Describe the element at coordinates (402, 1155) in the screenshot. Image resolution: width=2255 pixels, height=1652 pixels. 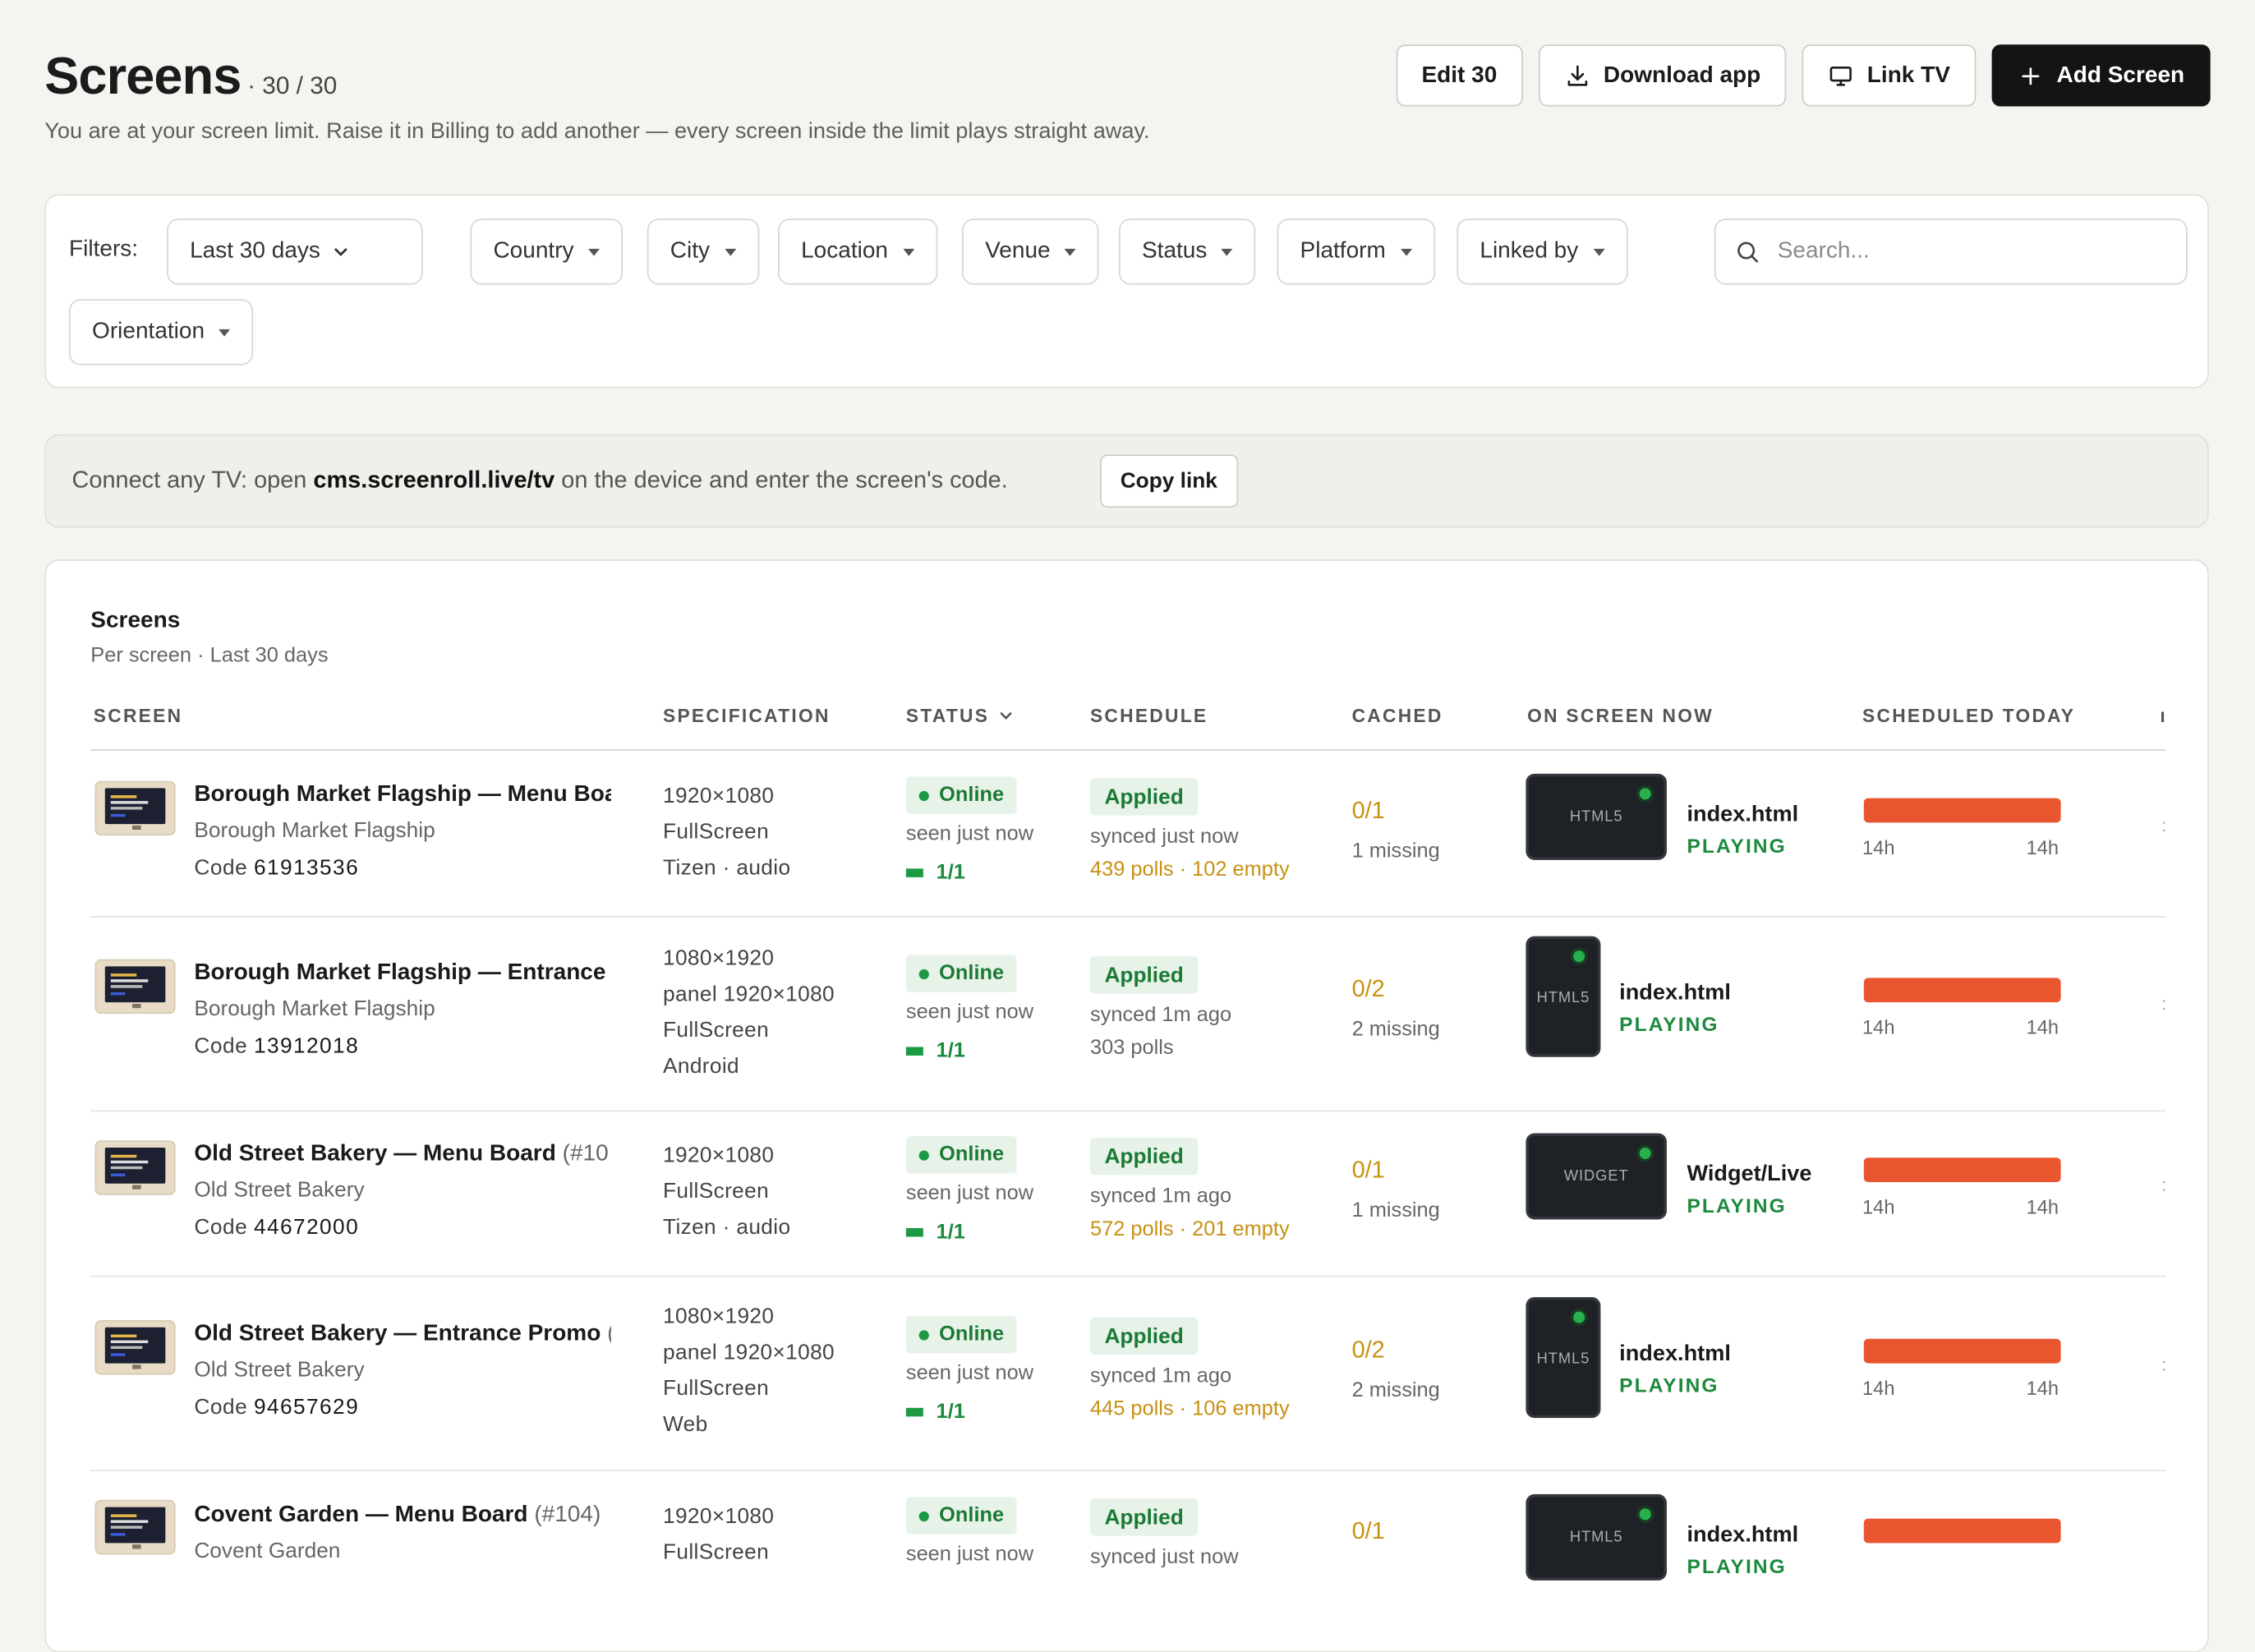
I see `screen-name: Old Street Bakery — Menu Board (#10` at that location.